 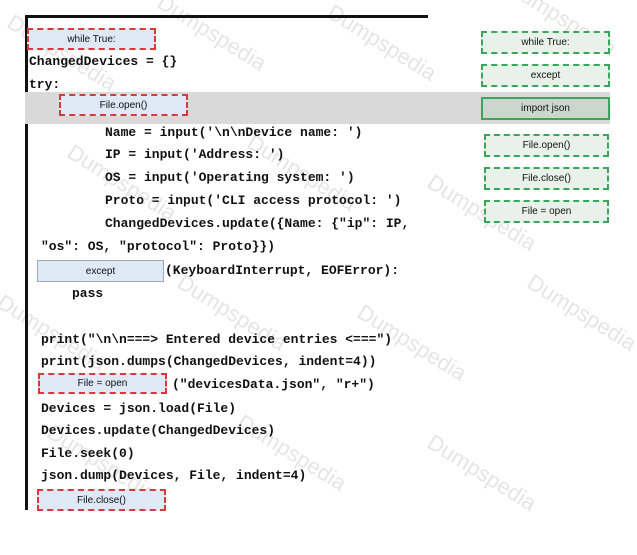 What do you see at coordinates (100, 271) in the screenshot?
I see `answer-slot-3: except` at bounding box center [100, 271].